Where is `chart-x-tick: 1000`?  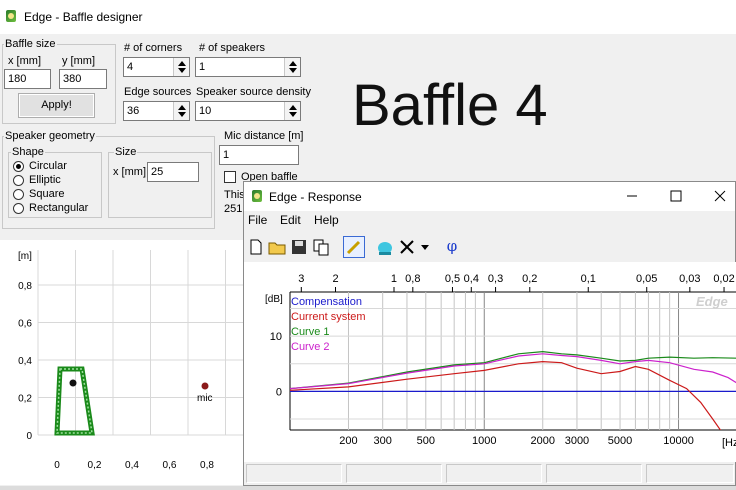 chart-x-tick: 1000 is located at coordinates (484, 441).